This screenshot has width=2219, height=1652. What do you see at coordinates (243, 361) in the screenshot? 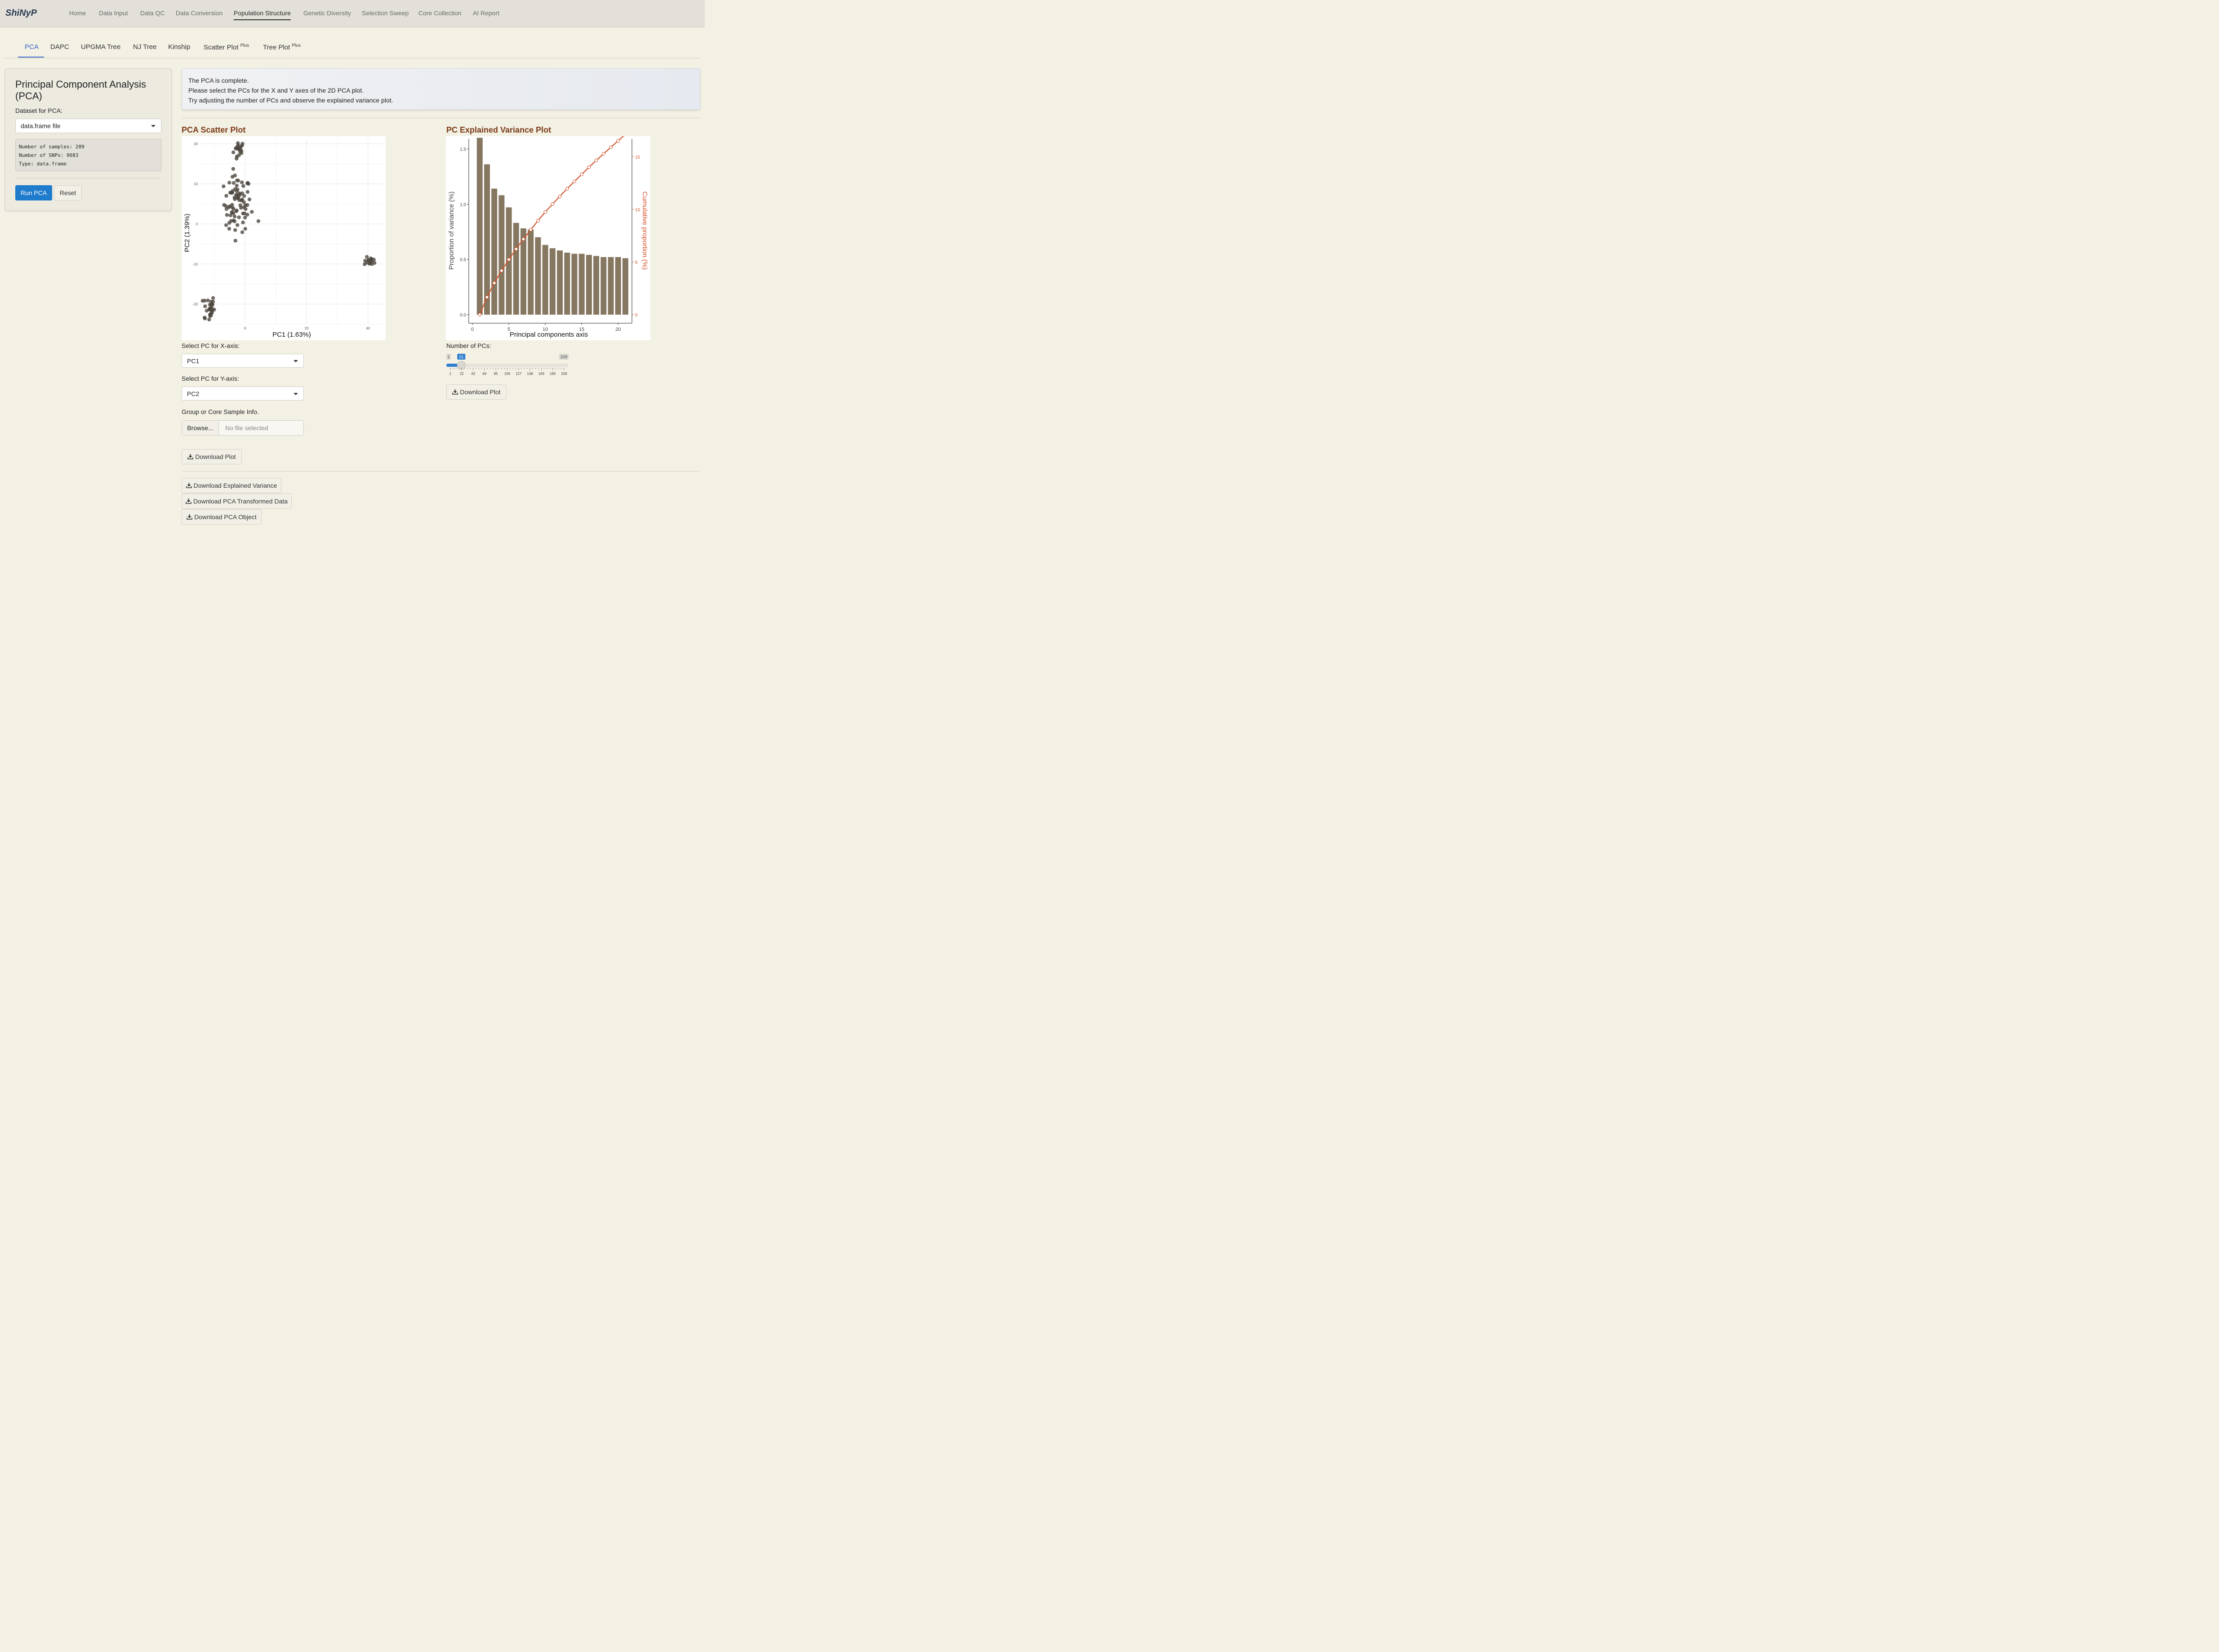
I see `x-axis-select: PC1` at bounding box center [243, 361].